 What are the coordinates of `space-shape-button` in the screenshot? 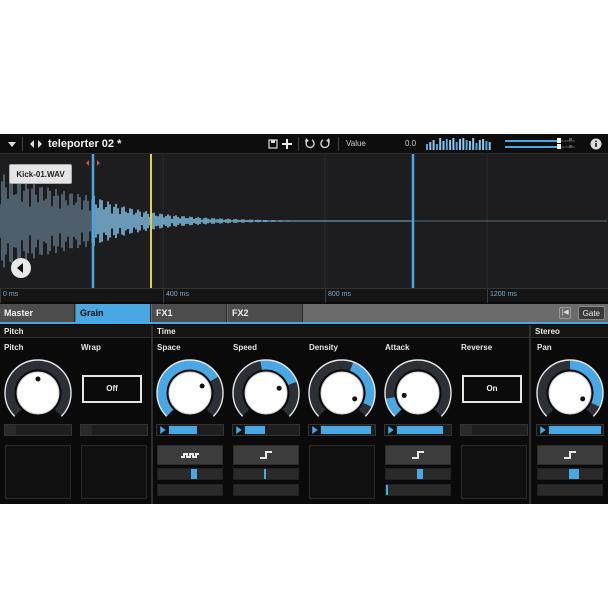 It's located at (190, 455).